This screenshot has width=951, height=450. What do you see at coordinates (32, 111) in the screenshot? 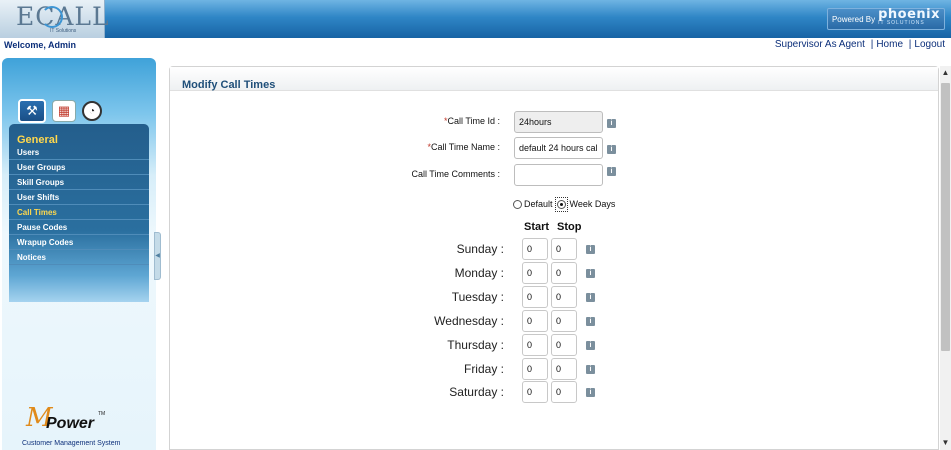
I see `tools-icon: ⚒` at bounding box center [32, 111].